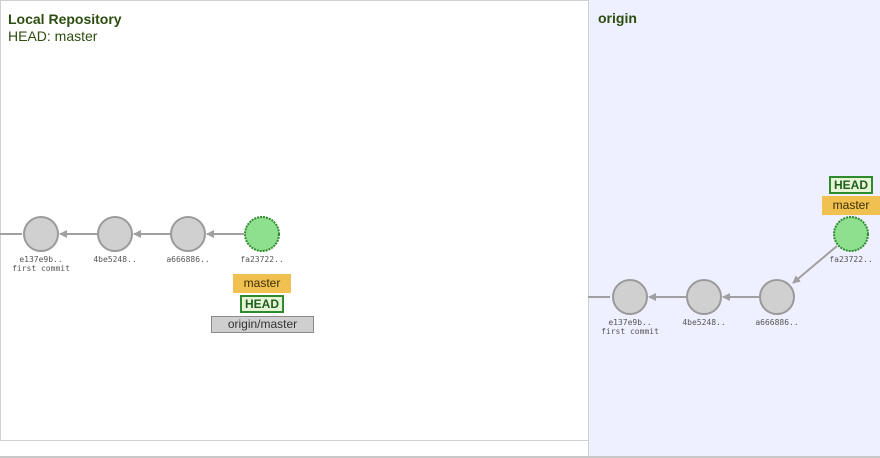  Describe the element at coordinates (629, 322) in the screenshot. I see `origin-commit-id-label: e137e9b..` at that location.